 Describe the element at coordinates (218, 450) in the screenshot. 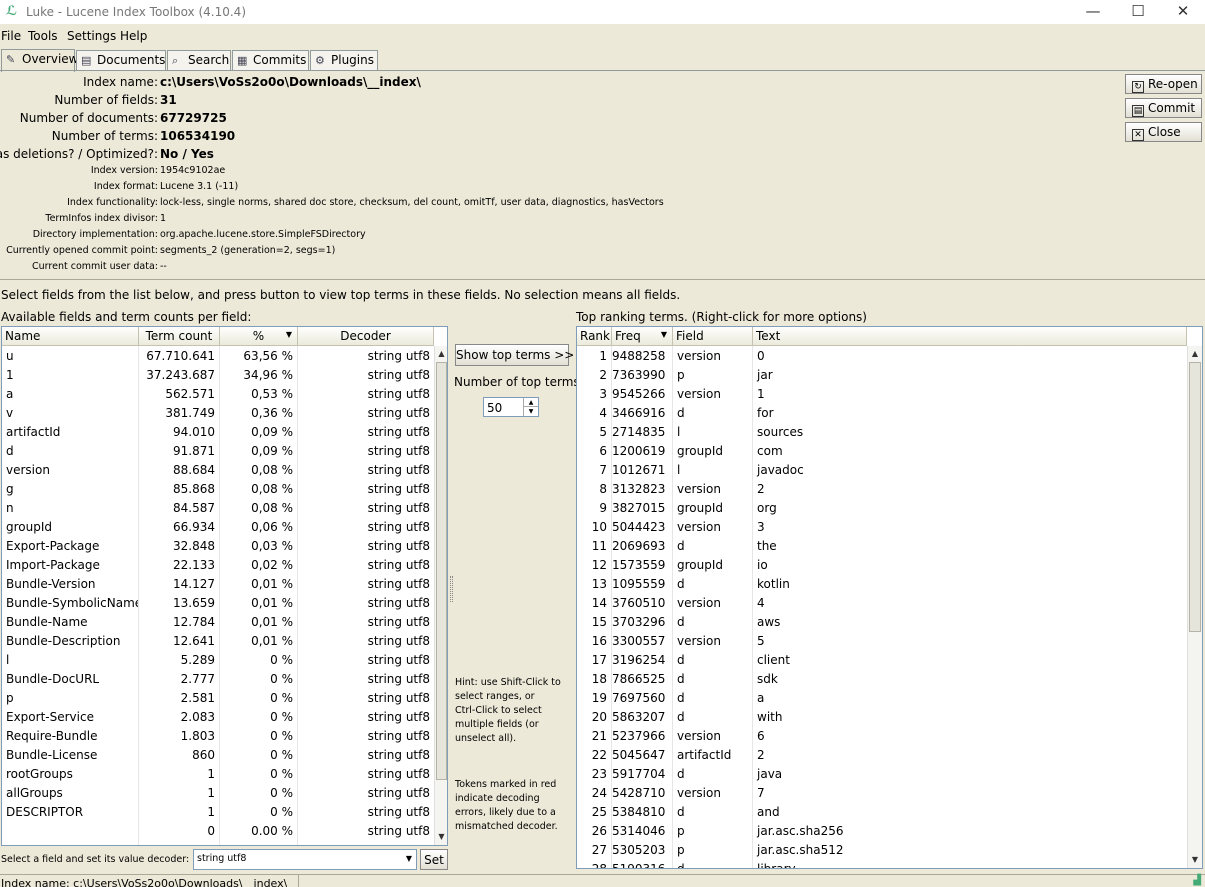

I see `field-row: d 91.871 0,09 % string utf8` at that location.